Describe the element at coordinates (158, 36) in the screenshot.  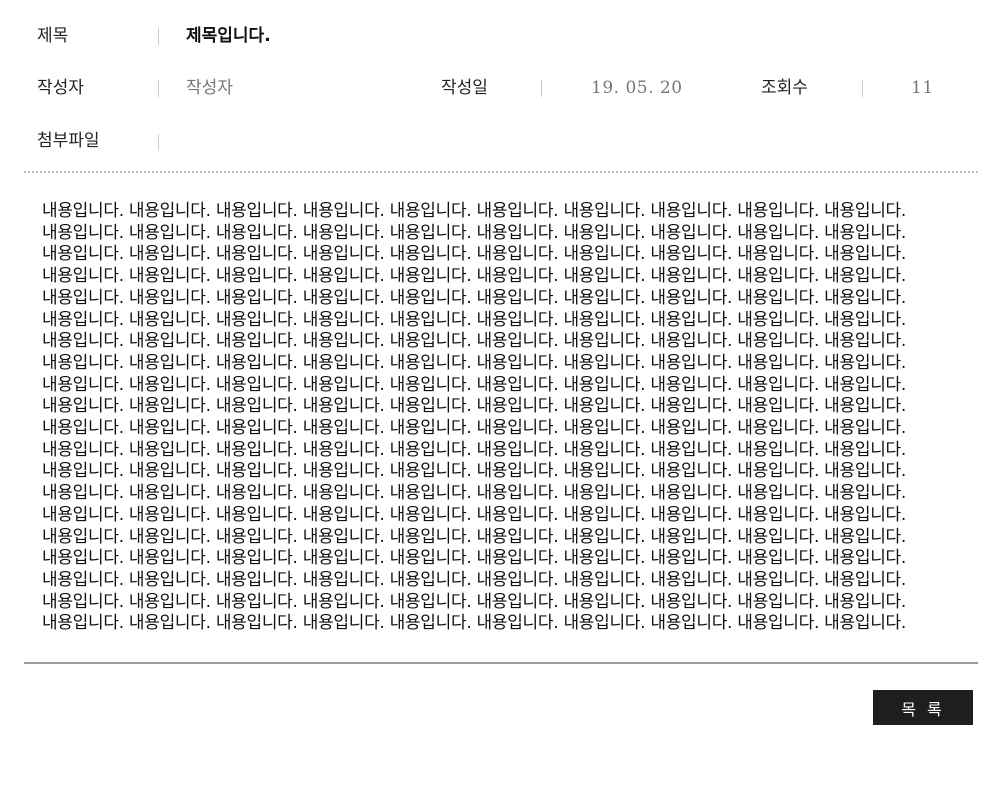
I see `title-separator` at that location.